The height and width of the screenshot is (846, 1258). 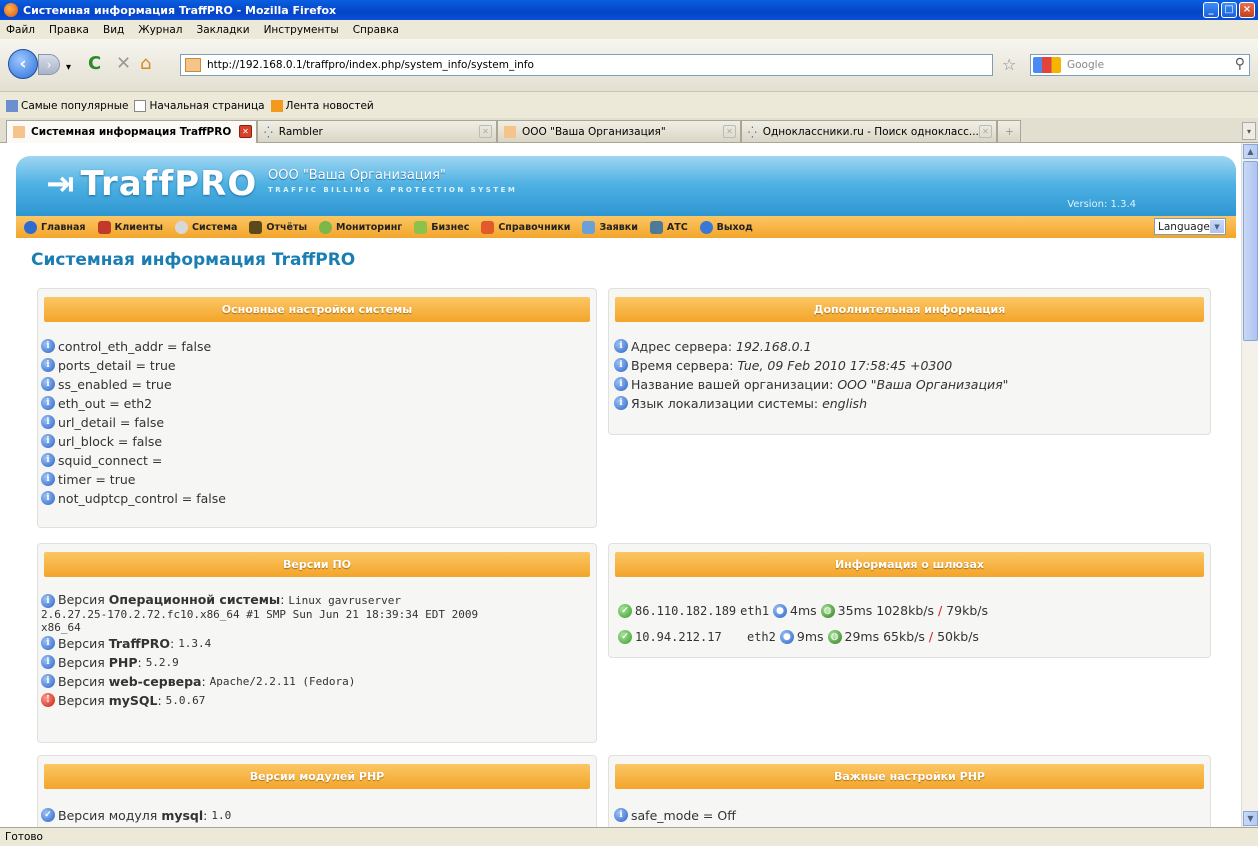 What do you see at coordinates (376, 30) in the screenshot?
I see `menu-help: Справка` at bounding box center [376, 30].